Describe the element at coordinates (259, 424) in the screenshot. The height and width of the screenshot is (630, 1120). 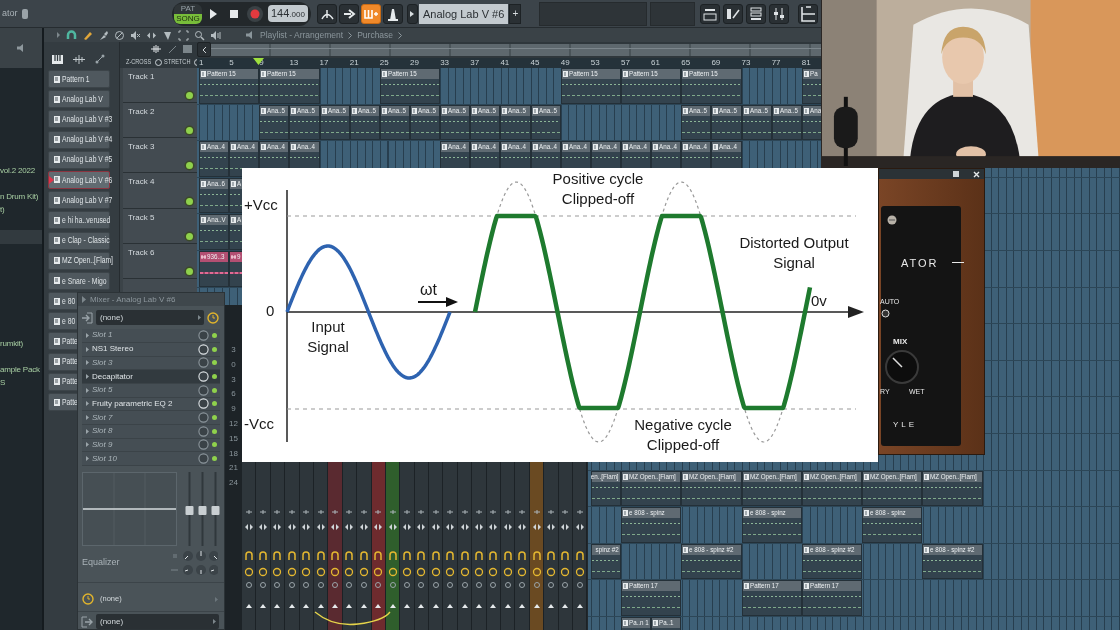
I see `axis-label: -Vcc` at that location.